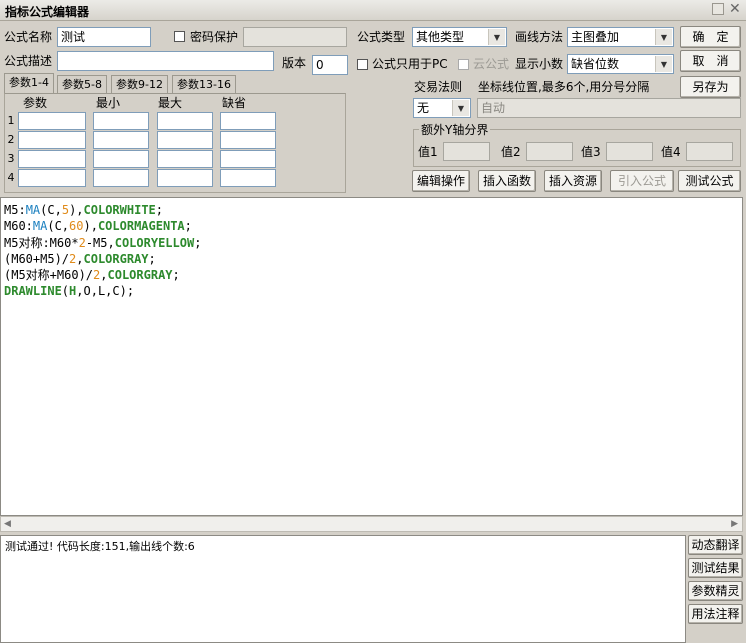  Describe the element at coordinates (37, 258) in the screenshot. I see `code-token: (M60+M5)/` at that location.